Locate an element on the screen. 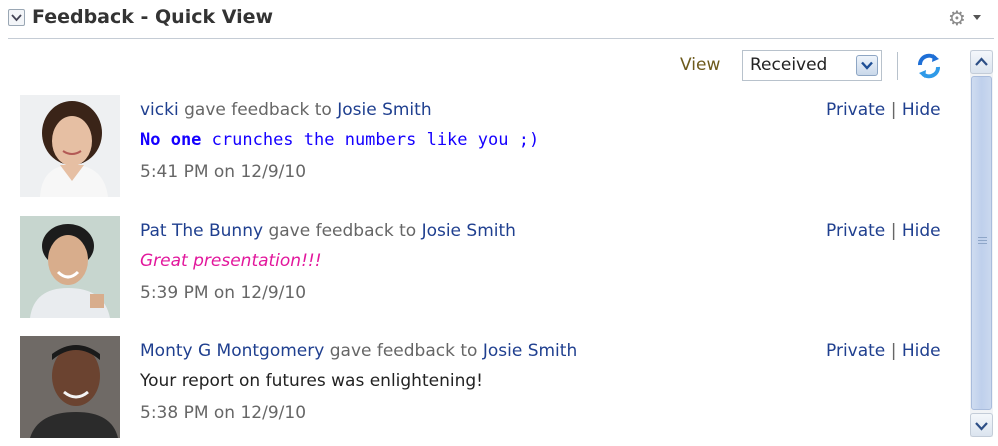  view-select: Received is located at coordinates (812, 65).